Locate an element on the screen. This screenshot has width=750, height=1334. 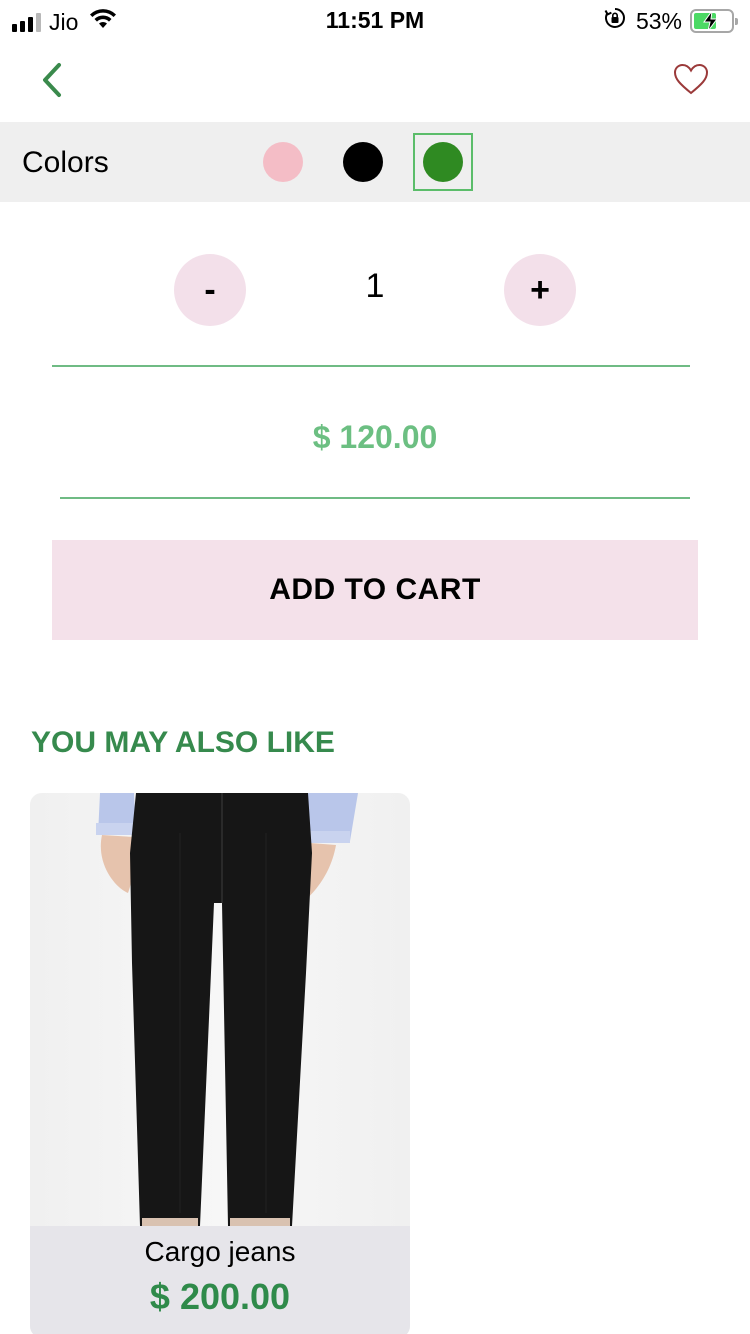
color-swatch-green-selected is located at coordinates (443, 162).